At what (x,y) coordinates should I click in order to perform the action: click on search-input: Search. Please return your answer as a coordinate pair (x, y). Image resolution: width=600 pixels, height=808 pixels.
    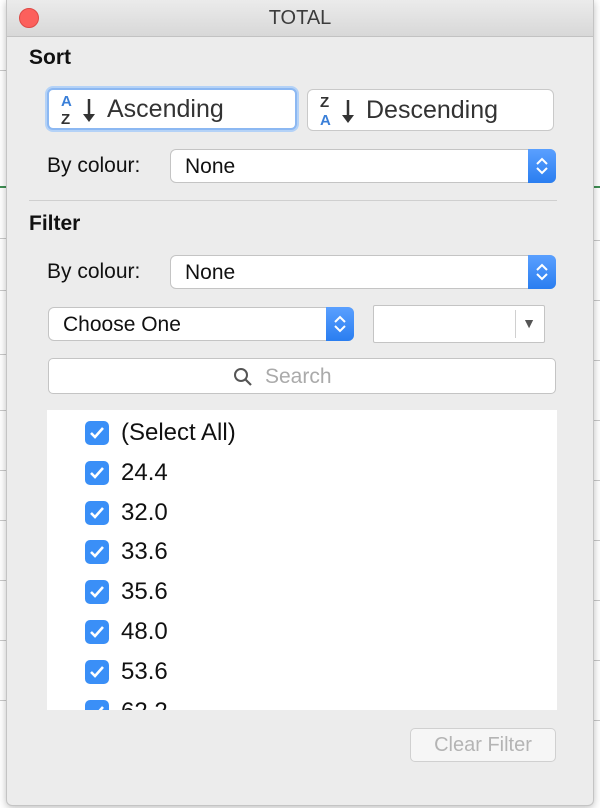
    Looking at the image, I should click on (302, 376).